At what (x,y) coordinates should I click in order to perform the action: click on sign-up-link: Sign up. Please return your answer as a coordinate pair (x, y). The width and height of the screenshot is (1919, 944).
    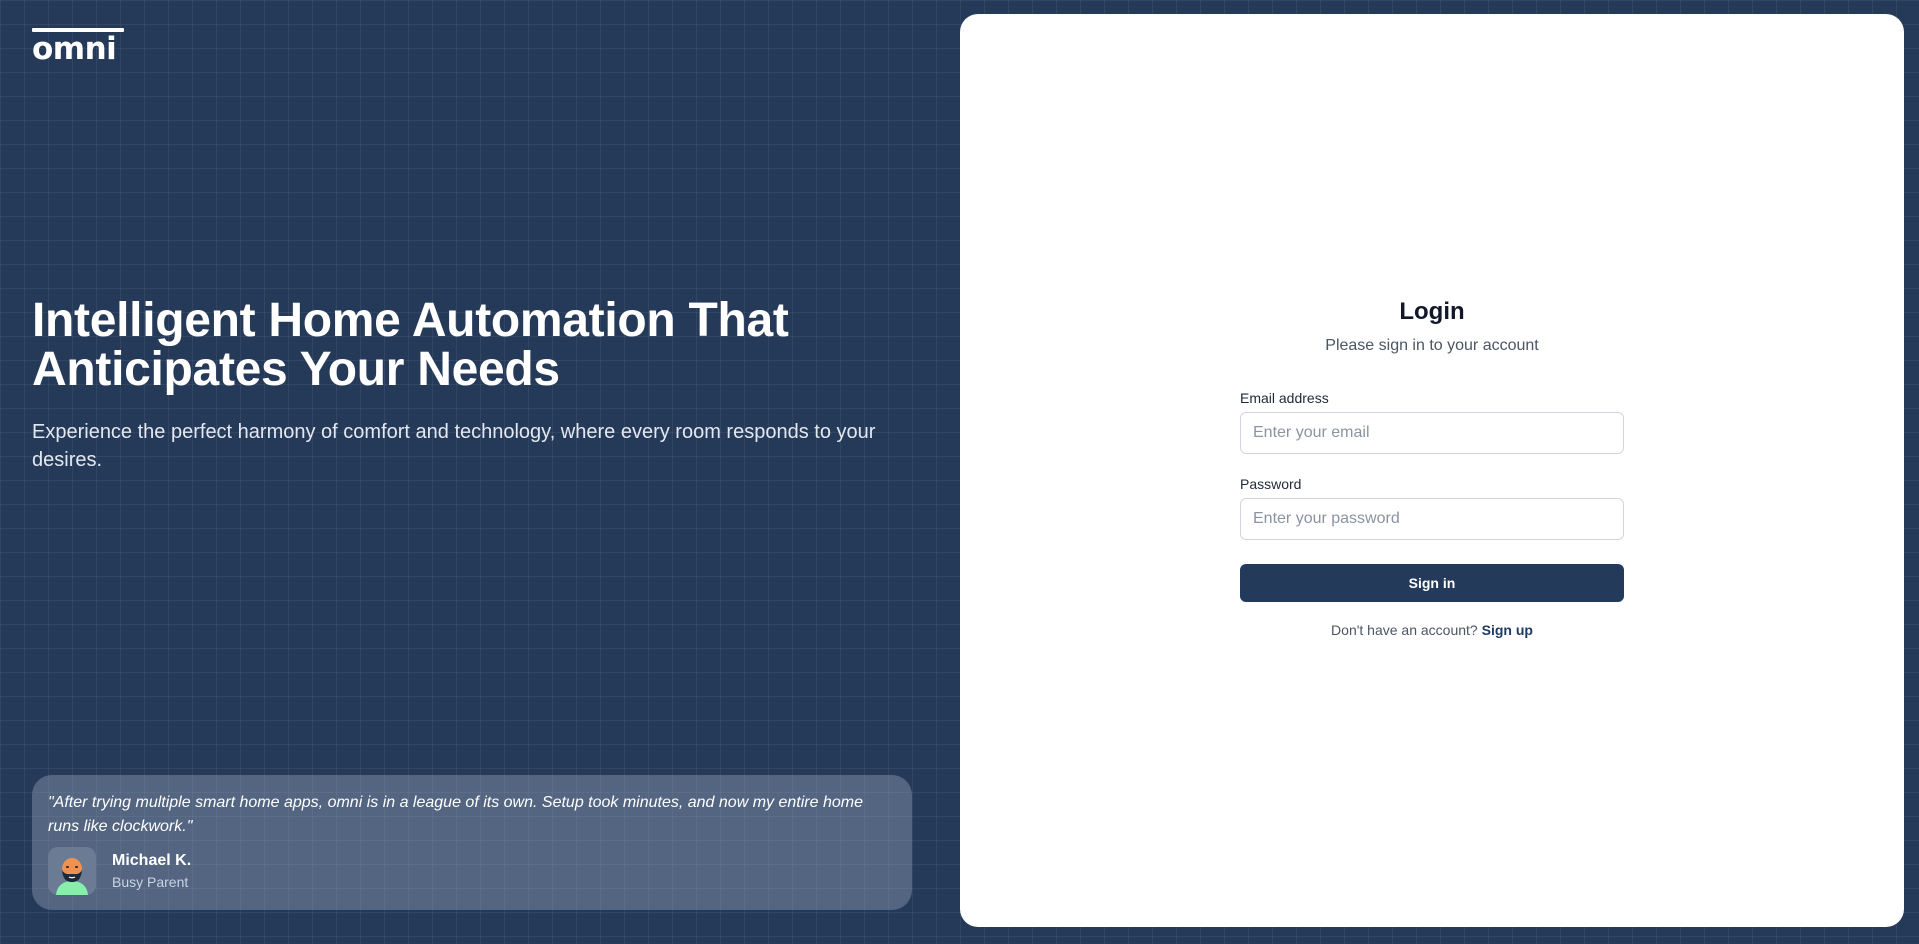
    Looking at the image, I should click on (1507, 630).